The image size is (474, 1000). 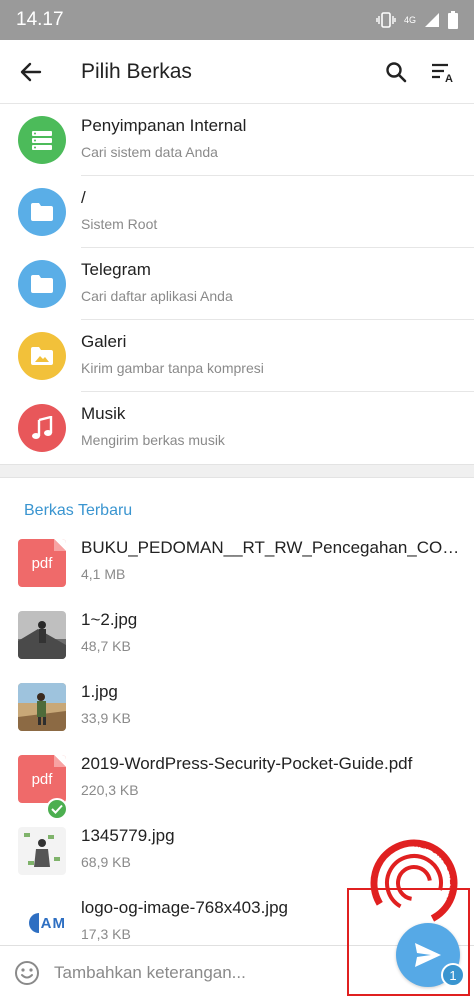 I want to click on arrow-back-icon, so click(x=31, y=71).